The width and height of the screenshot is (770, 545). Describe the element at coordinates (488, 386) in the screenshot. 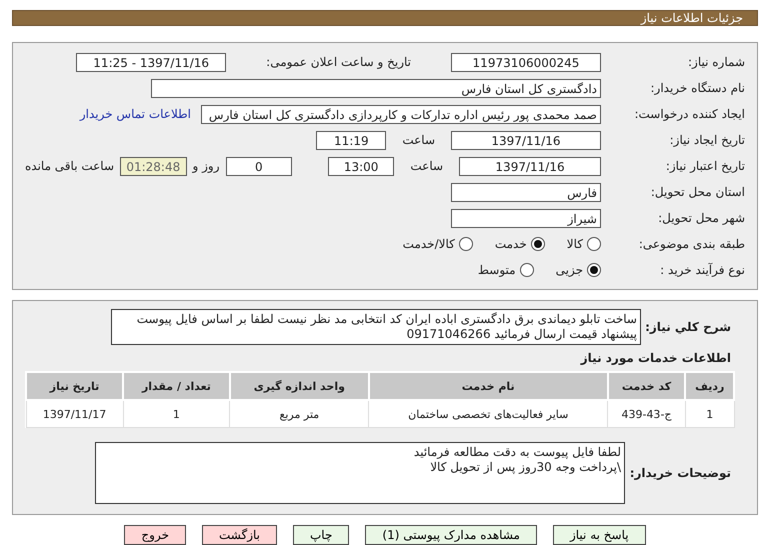

I see `column-header: نام خدمت` at that location.